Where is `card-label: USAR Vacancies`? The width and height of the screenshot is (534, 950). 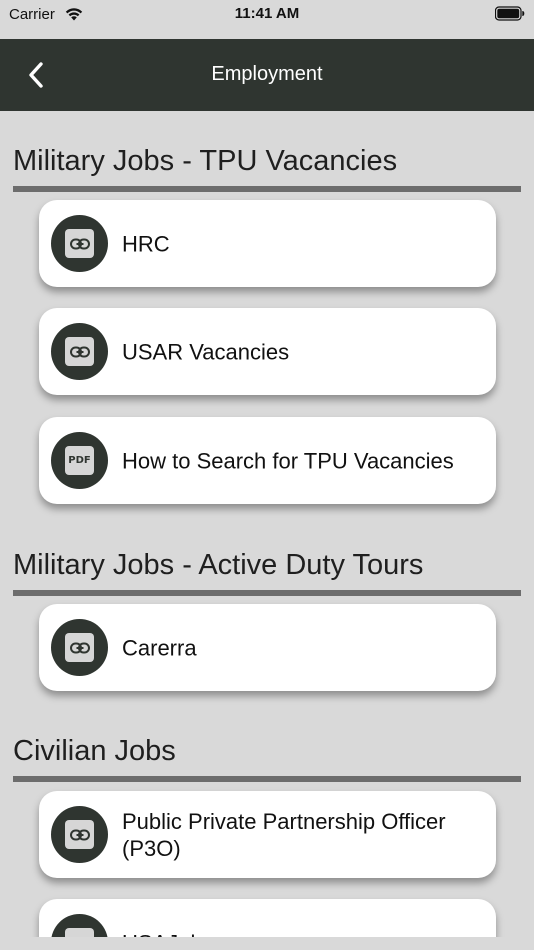 card-label: USAR Vacancies is located at coordinates (206, 351).